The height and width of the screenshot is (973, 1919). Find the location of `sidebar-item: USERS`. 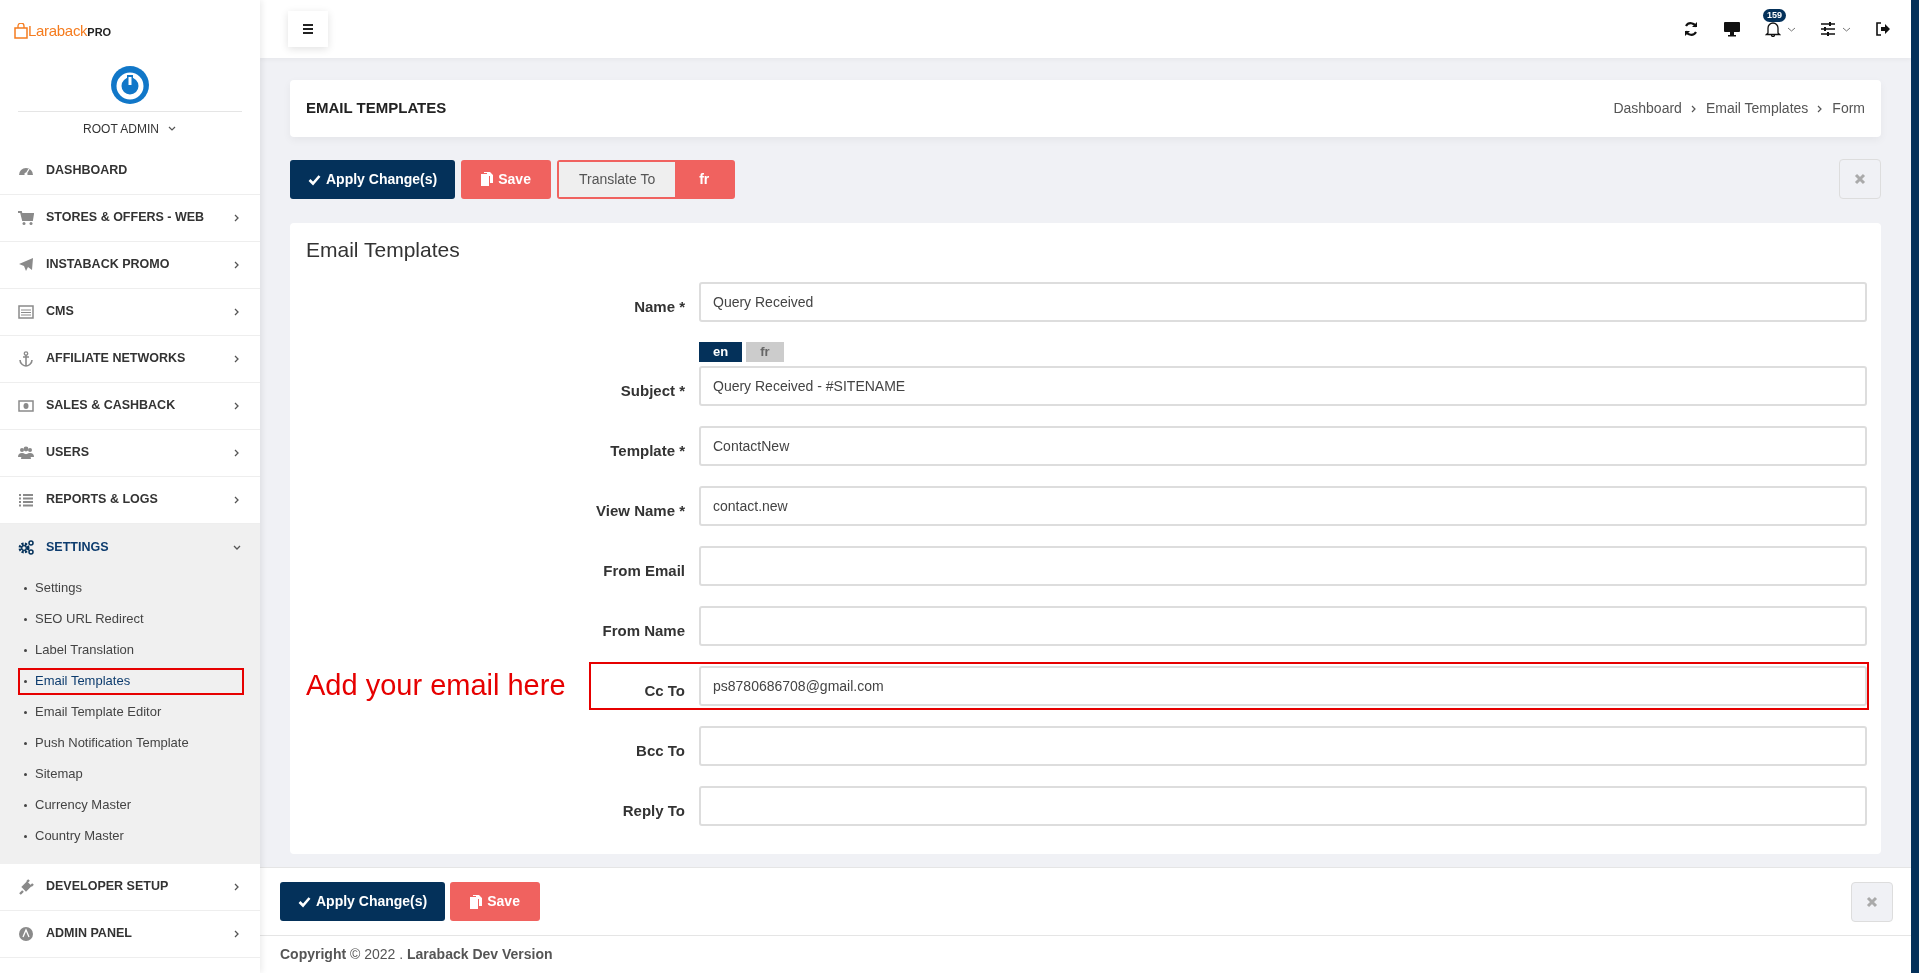

sidebar-item: USERS is located at coordinates (130, 453).